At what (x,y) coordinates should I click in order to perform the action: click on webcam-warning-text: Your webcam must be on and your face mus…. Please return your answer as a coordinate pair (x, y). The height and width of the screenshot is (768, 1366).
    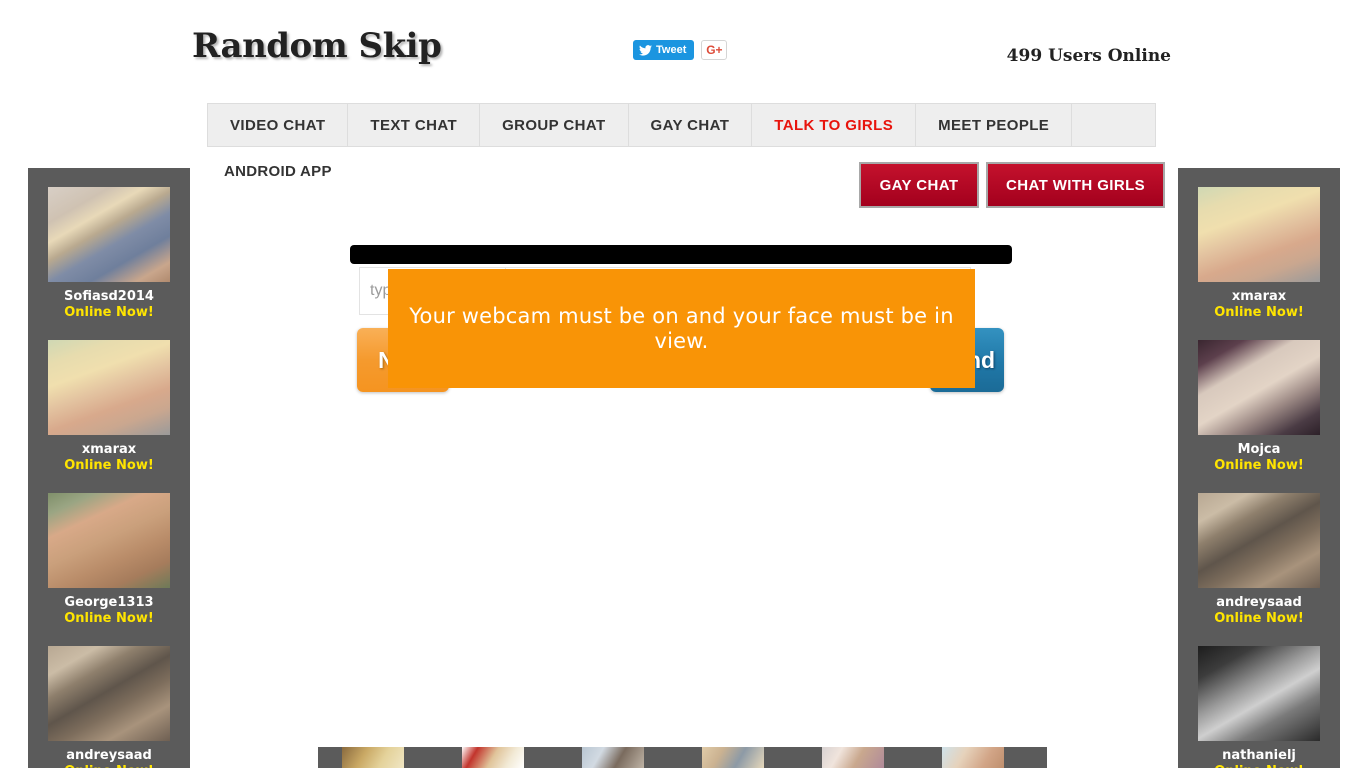
    Looking at the image, I should click on (681, 328).